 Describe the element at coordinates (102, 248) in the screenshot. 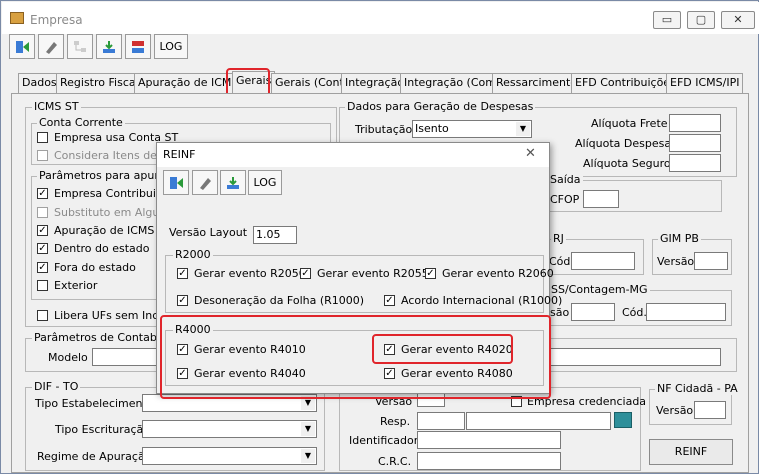

I see `dentro-estado-label: Dentro do estado` at that location.